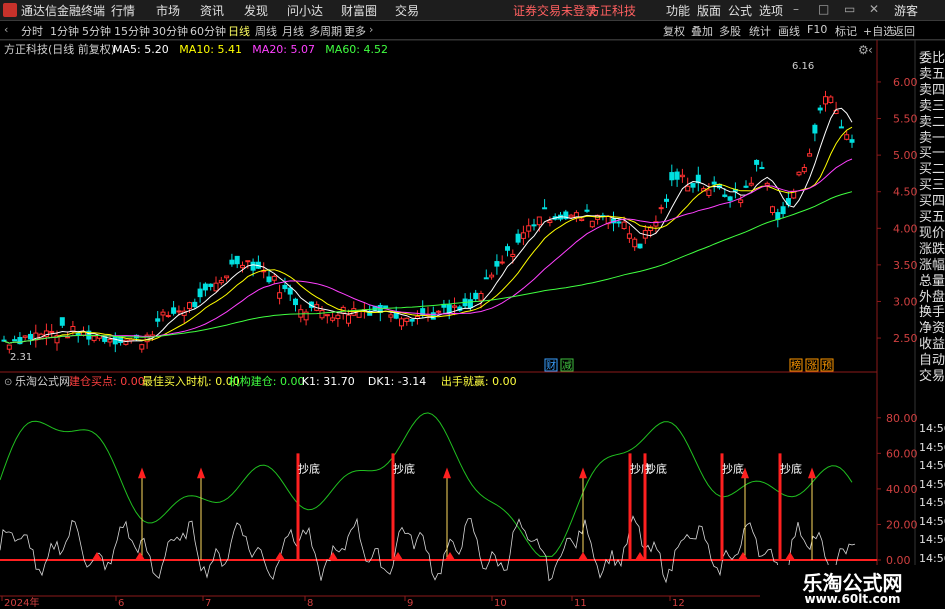  What do you see at coordinates (212, 10) in the screenshot?
I see `menu-news: 资讯` at bounding box center [212, 10].